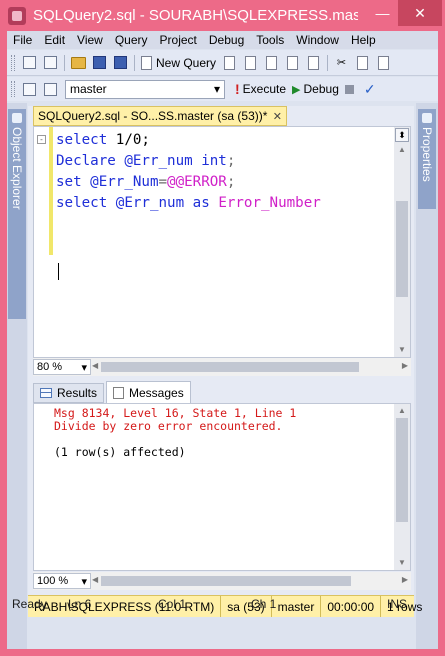  I want to click on sql-editor-toolbar: master ▾ ! Execute ▶ Debug ✓, so click(222, 89).